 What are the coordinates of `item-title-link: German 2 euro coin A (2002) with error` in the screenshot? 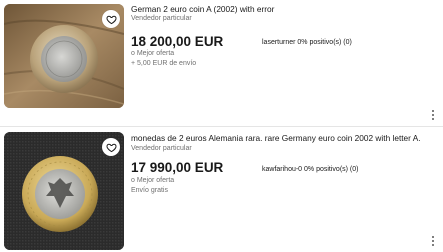 It's located at (202, 9).